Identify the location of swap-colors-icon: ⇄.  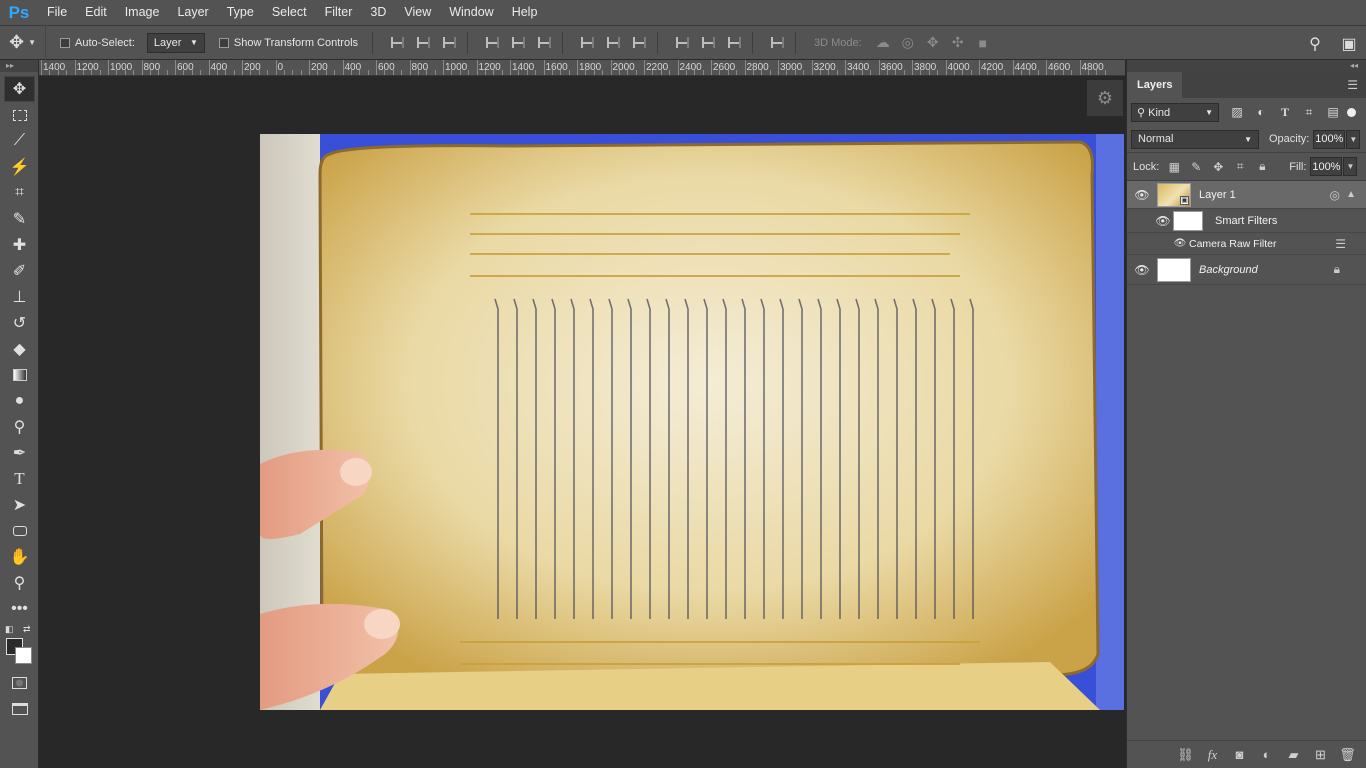
(27, 629).